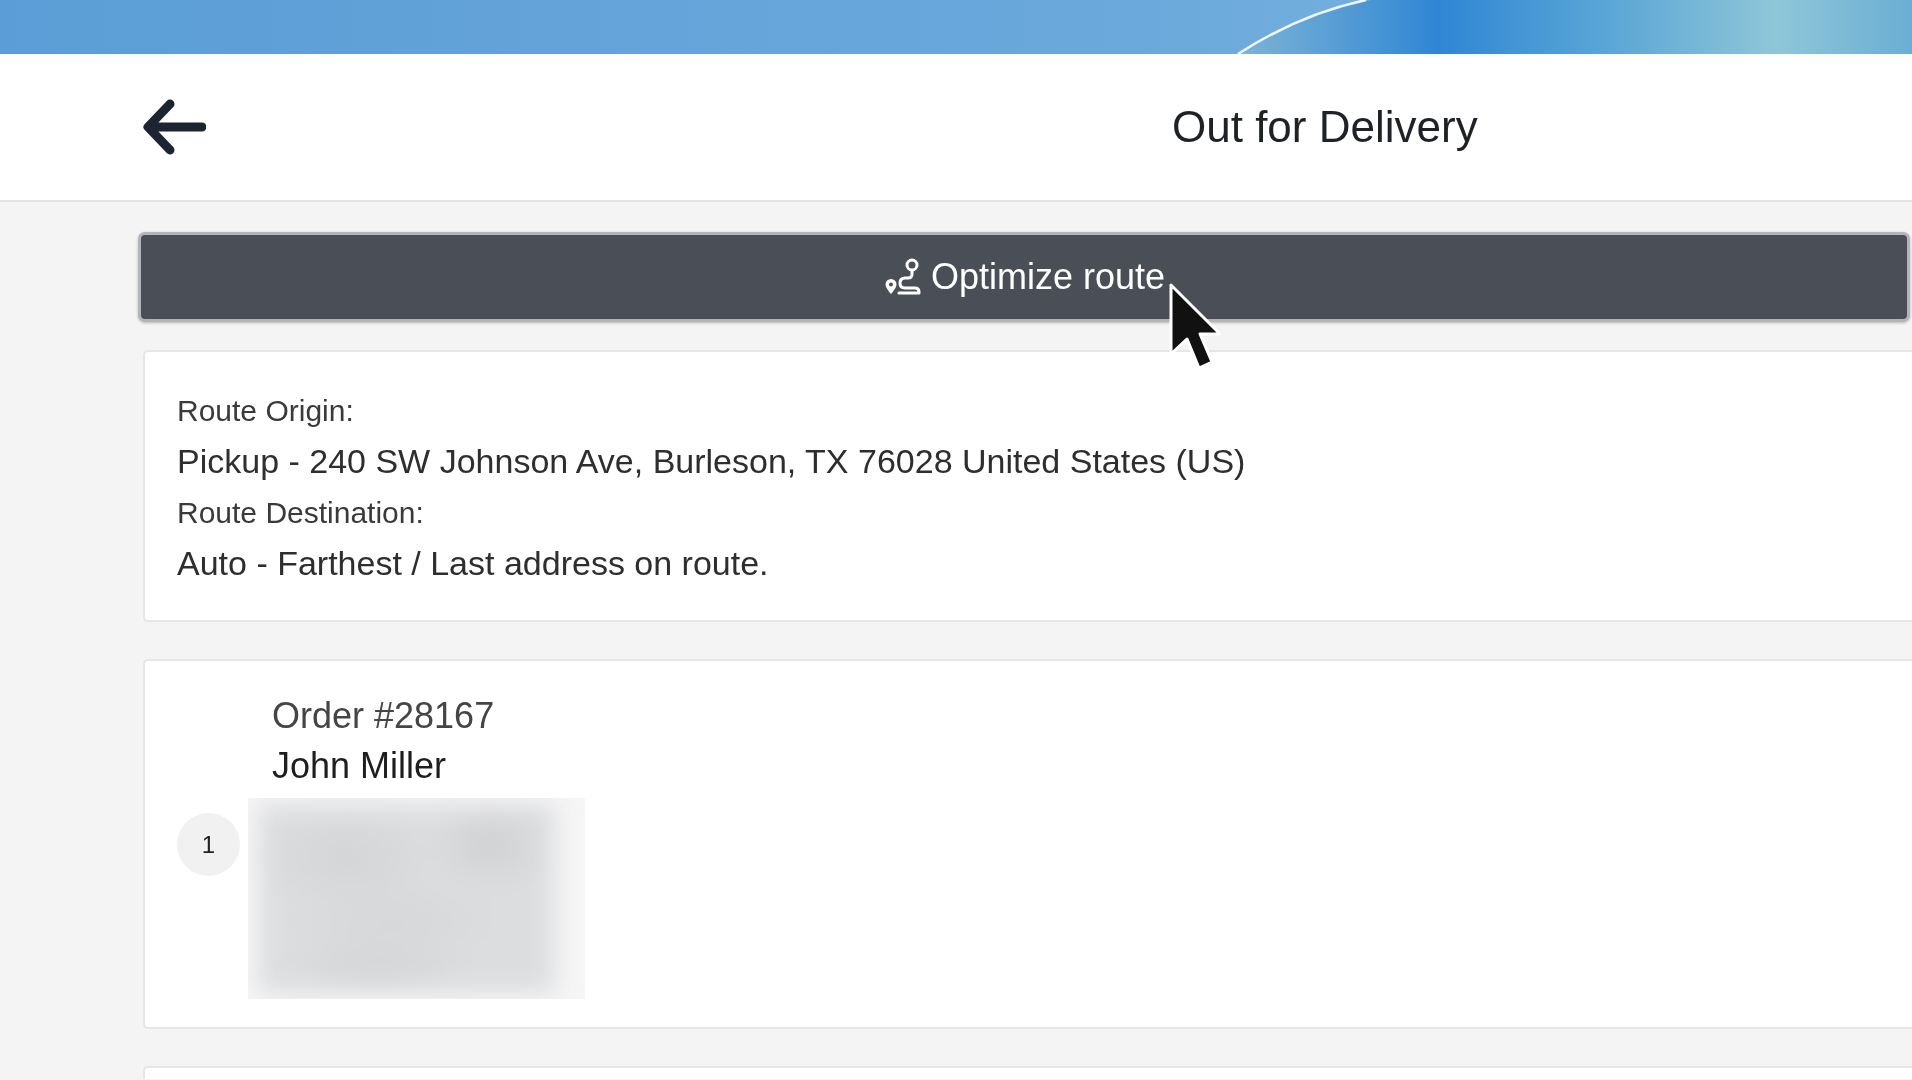 The image size is (1912, 1080). What do you see at coordinates (300, 513) in the screenshot?
I see `field-label: Route Destination:` at bounding box center [300, 513].